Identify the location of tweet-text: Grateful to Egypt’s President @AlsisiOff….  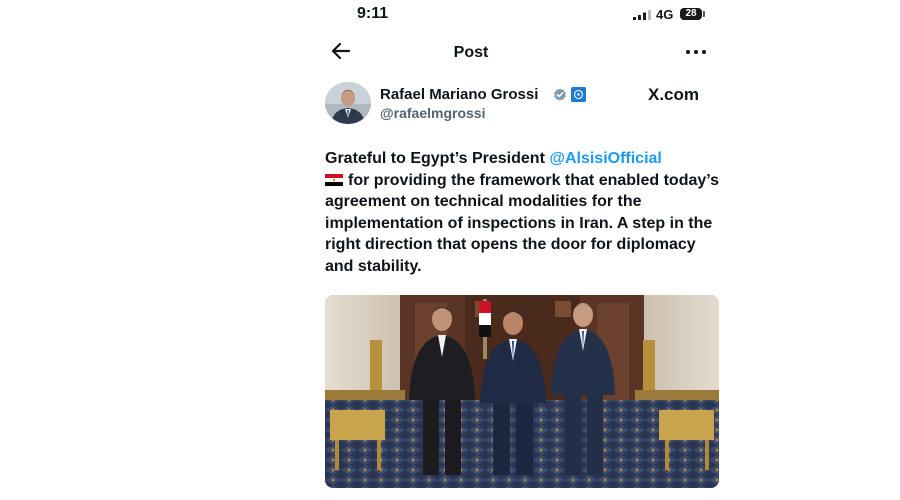
(525, 212).